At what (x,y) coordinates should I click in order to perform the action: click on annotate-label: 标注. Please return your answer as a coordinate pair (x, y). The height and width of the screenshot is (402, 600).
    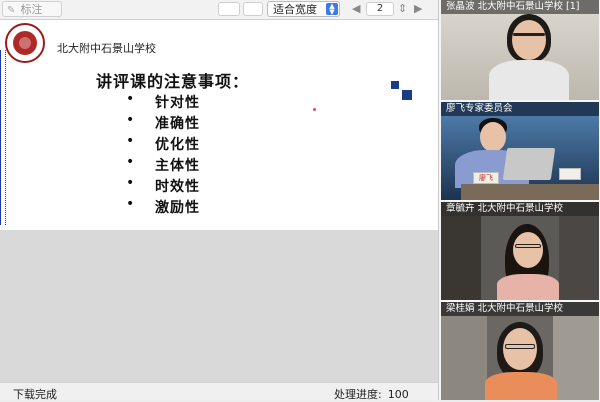
    Looking at the image, I should click on (31, 9).